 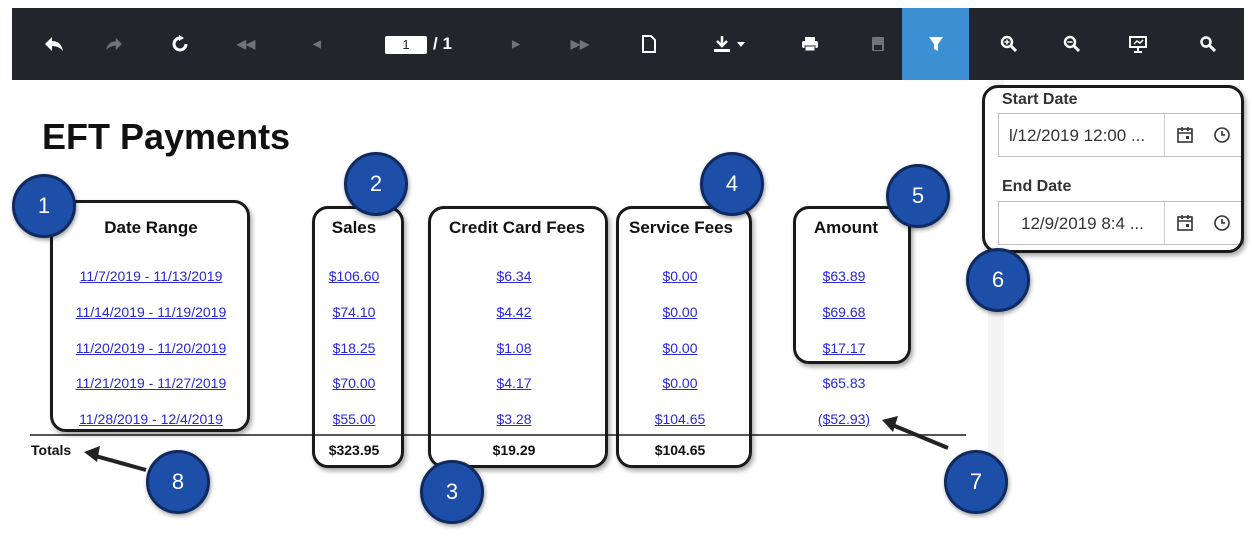 What do you see at coordinates (317, 44) in the screenshot?
I see `previous-page-icon: ◀` at bounding box center [317, 44].